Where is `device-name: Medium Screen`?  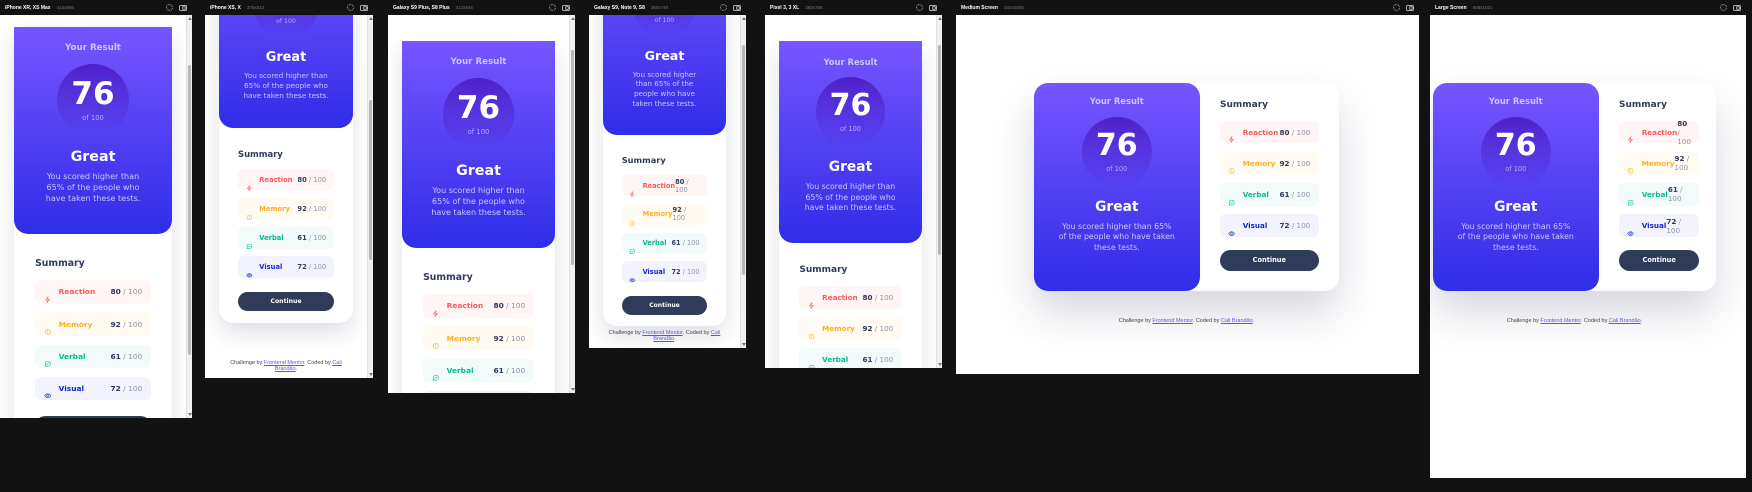
device-name: Medium Screen is located at coordinates (979, 7).